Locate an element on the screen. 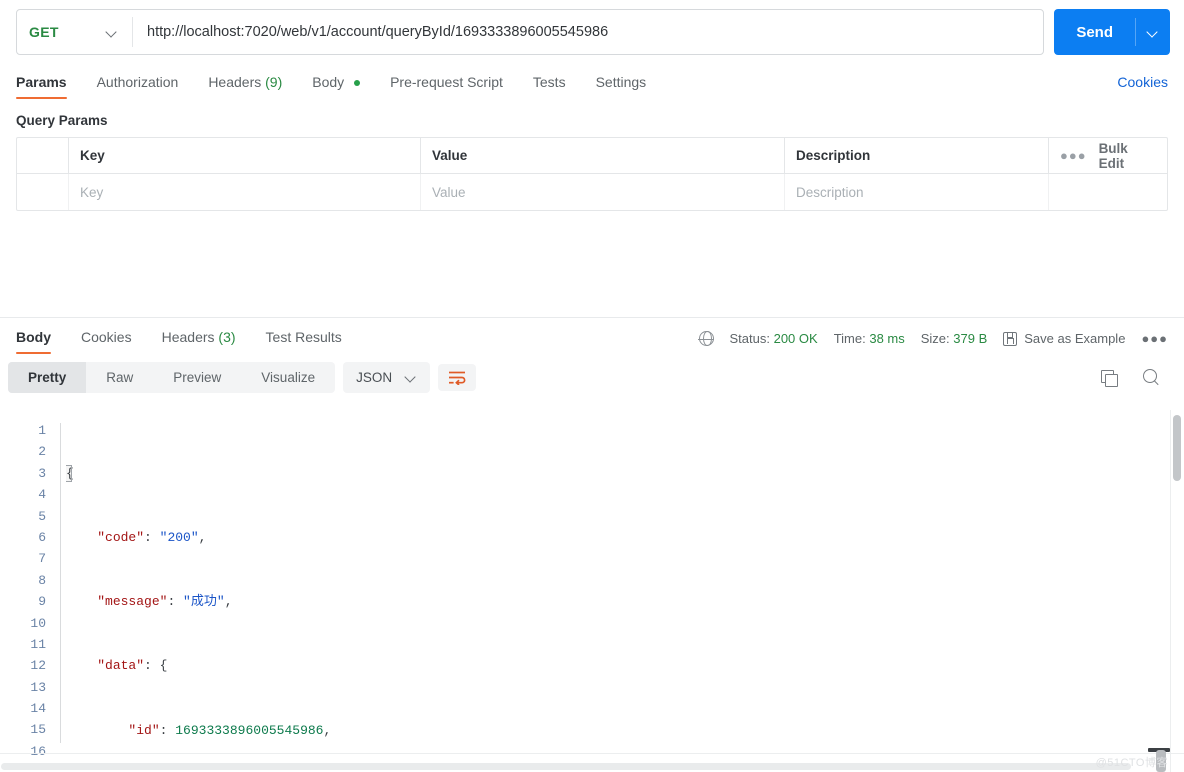 Image resolution: width=1184 pixels, height=772 pixels. column-header-value: Value is located at coordinates (603, 155).